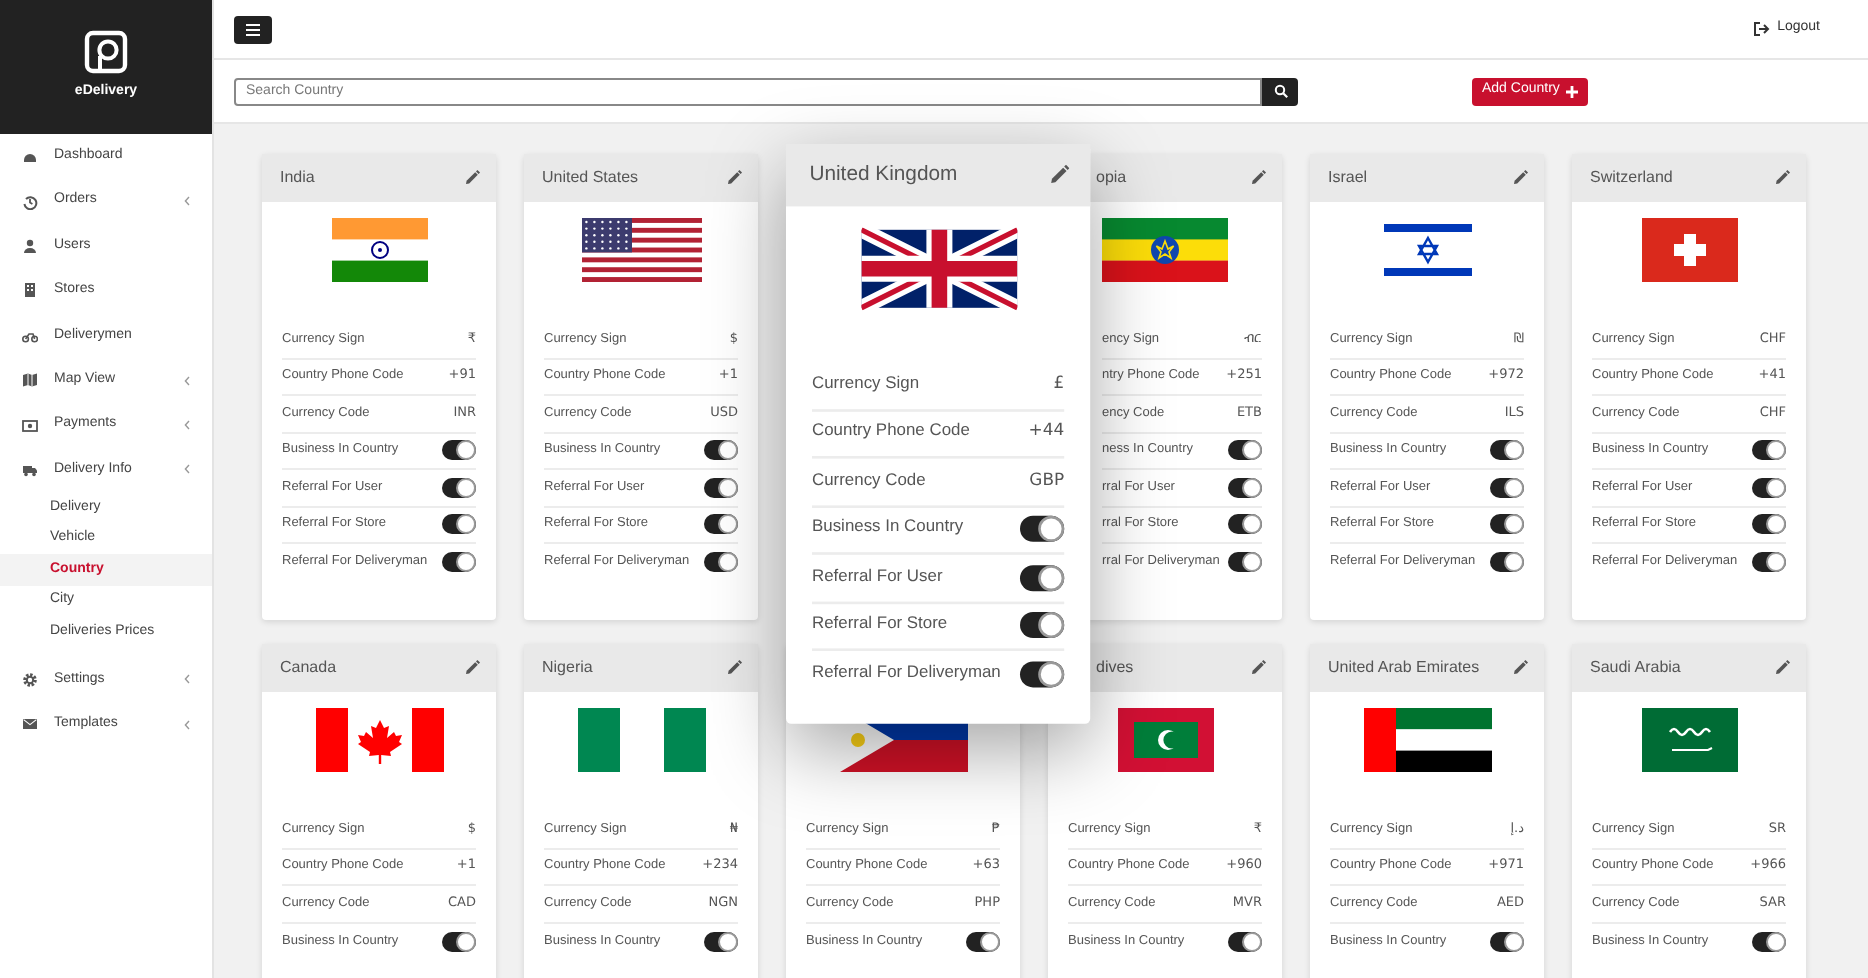 Image resolution: width=1868 pixels, height=978 pixels. What do you see at coordinates (567, 668) in the screenshot?
I see `country-name: Nigeria` at bounding box center [567, 668].